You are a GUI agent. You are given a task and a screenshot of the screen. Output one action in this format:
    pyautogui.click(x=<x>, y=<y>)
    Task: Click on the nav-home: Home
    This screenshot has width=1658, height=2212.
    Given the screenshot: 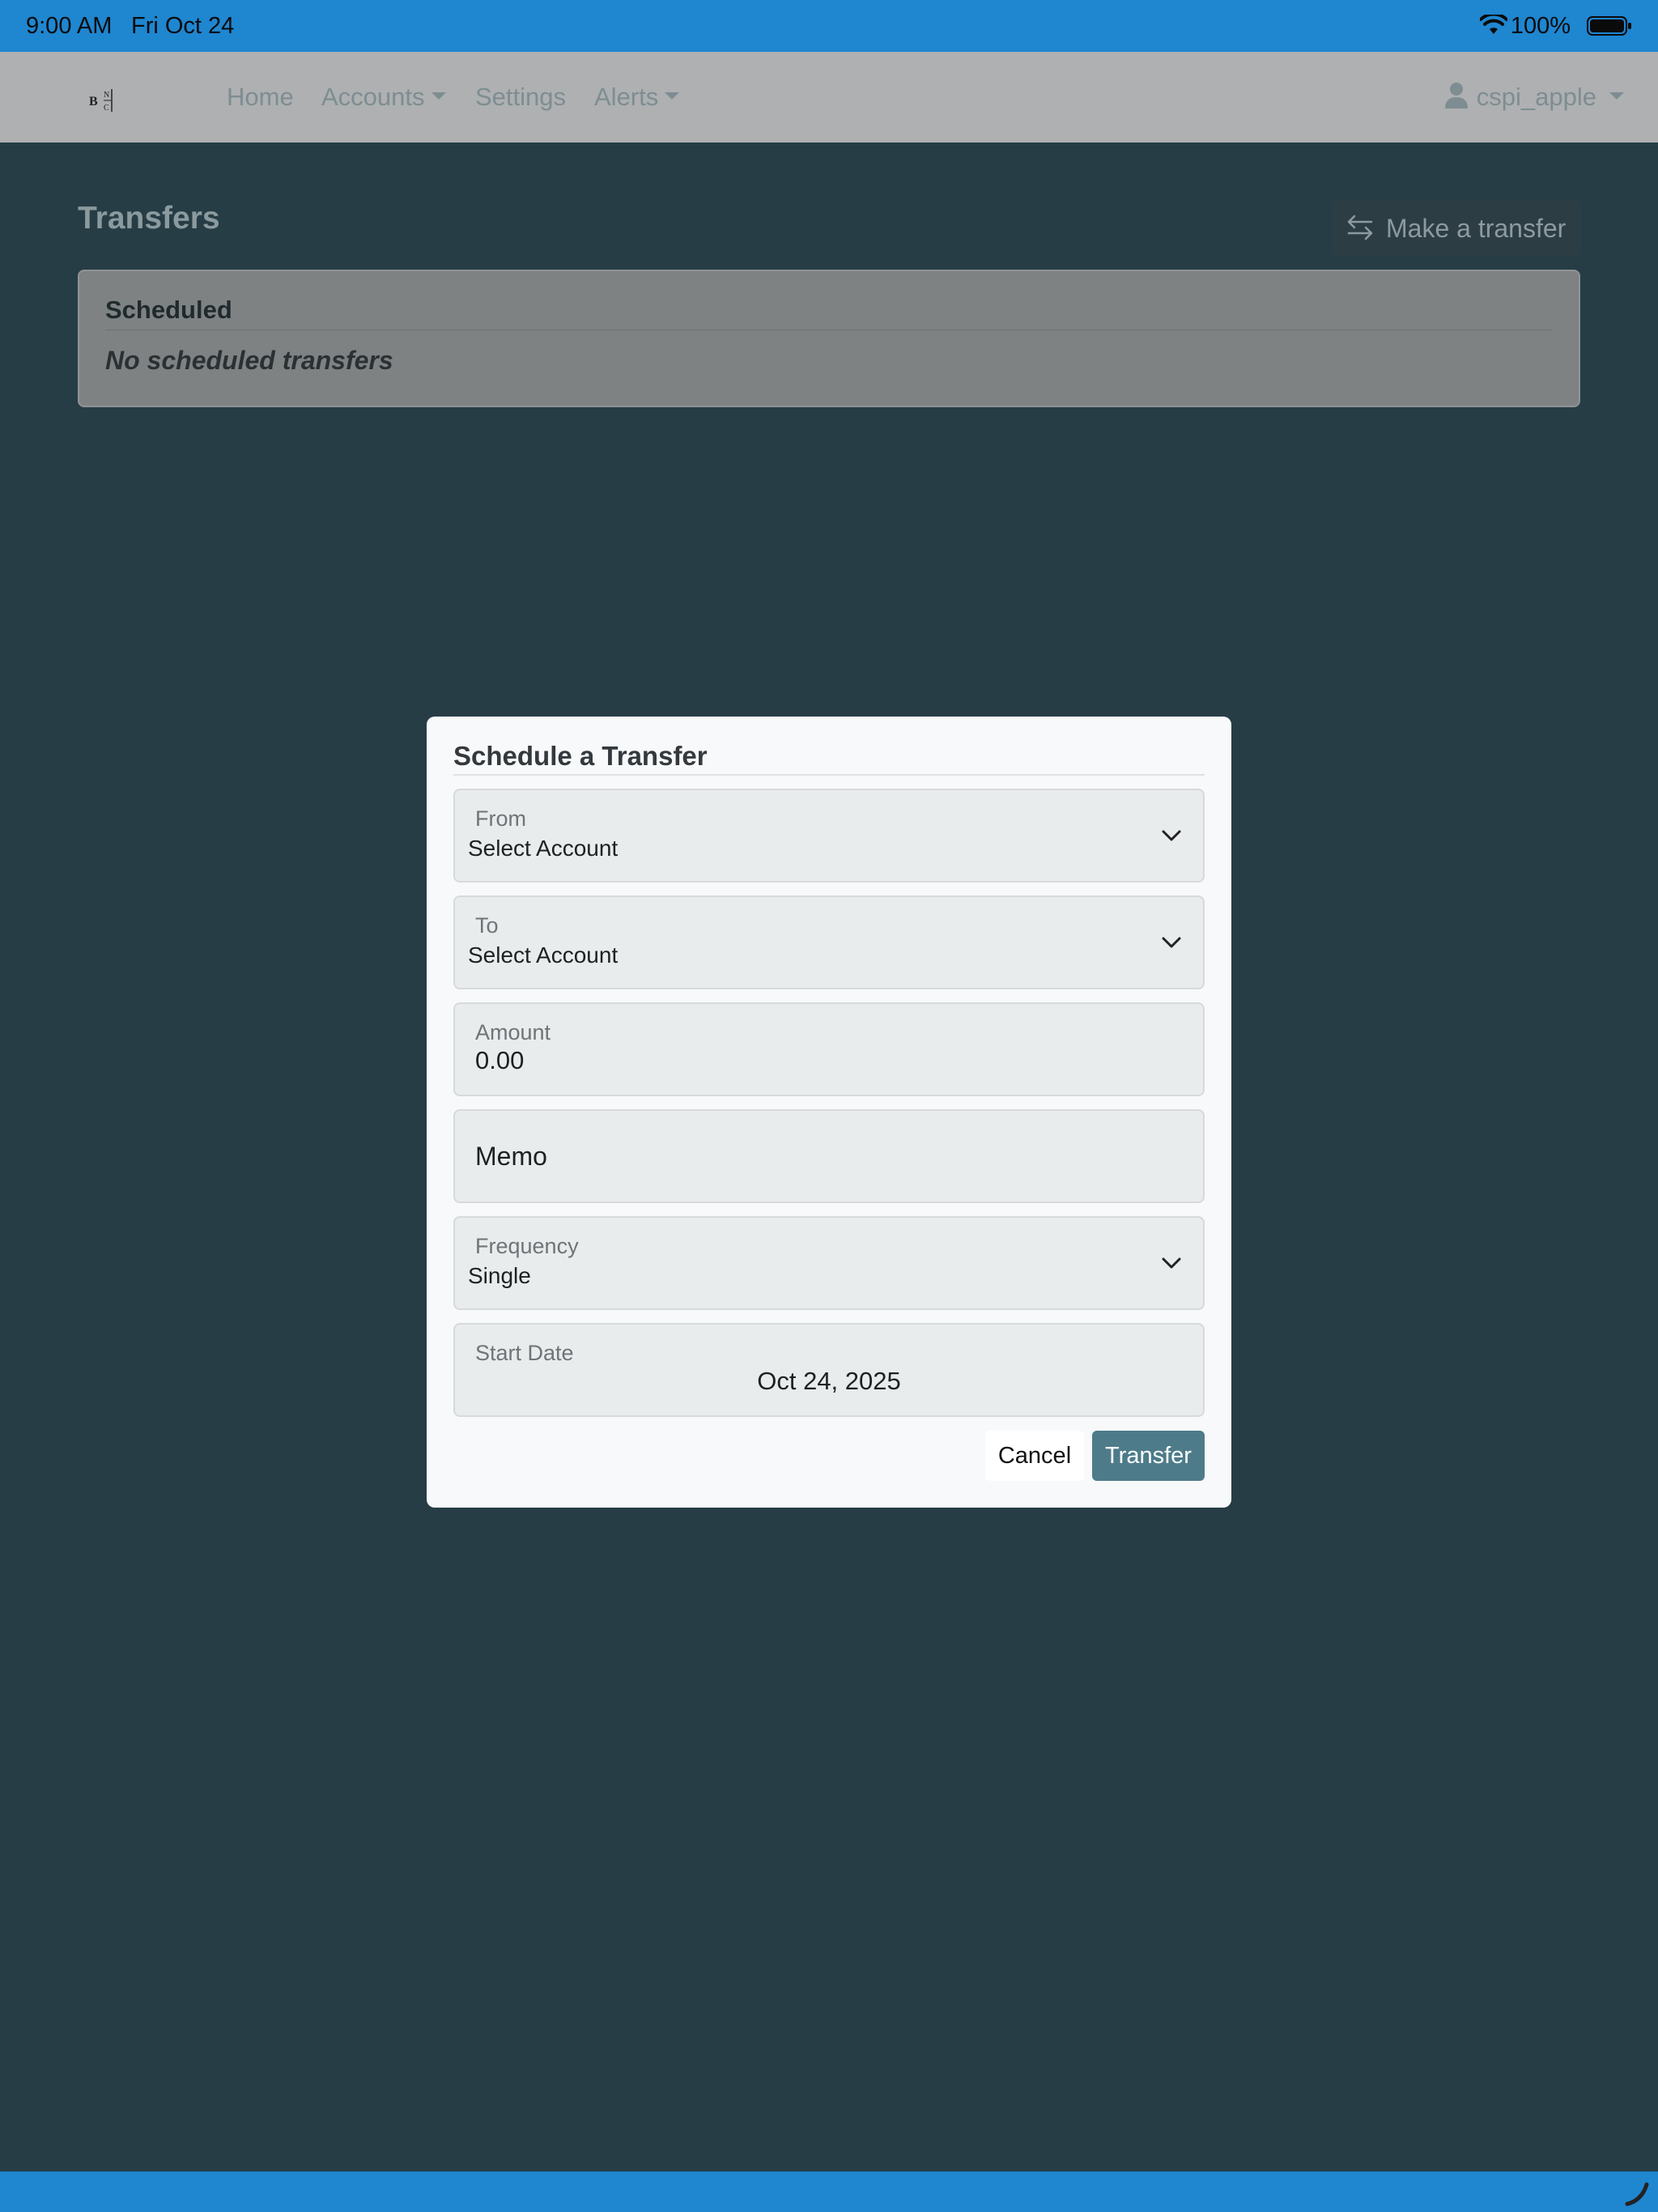 What is the action you would take?
    pyautogui.click(x=260, y=98)
    